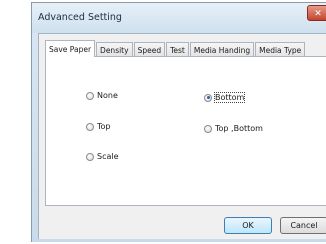 Image resolution: width=326 pixels, height=244 pixels. I want to click on radio-bottom: Bottom, so click(225, 97).